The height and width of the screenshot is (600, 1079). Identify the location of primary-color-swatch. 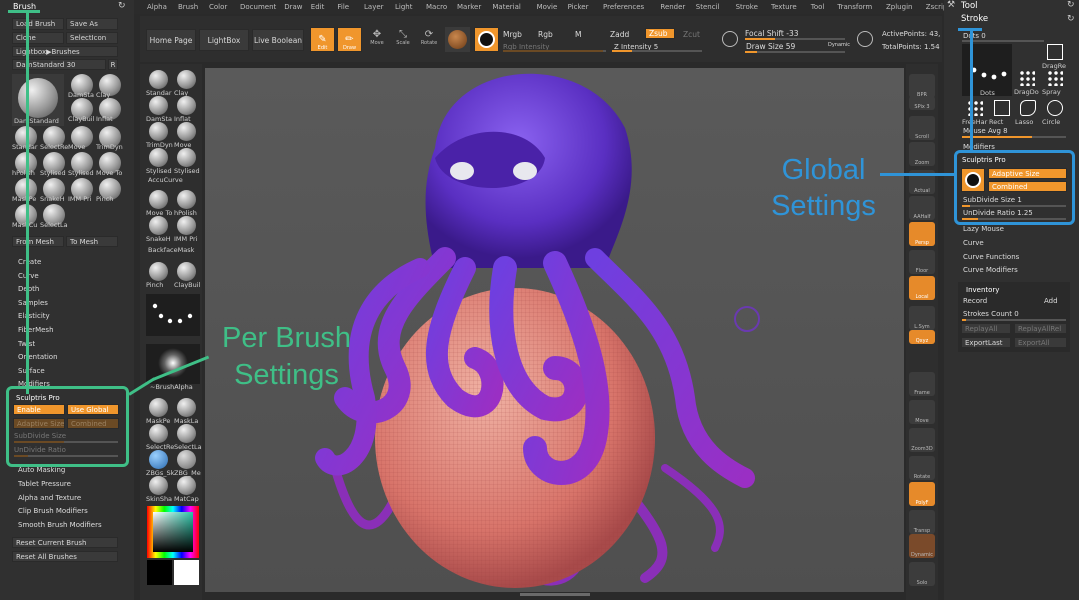
(186, 572).